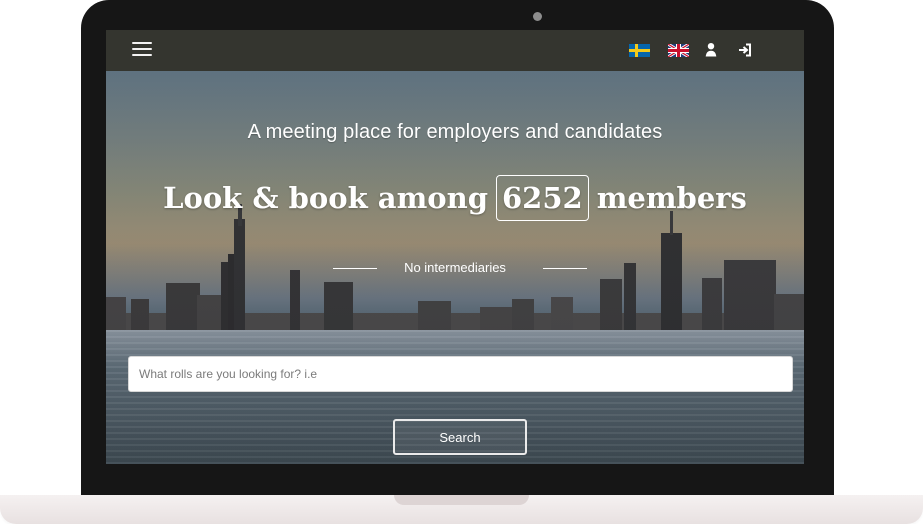  What do you see at coordinates (461, 500) in the screenshot?
I see `laptop-base-notch` at bounding box center [461, 500].